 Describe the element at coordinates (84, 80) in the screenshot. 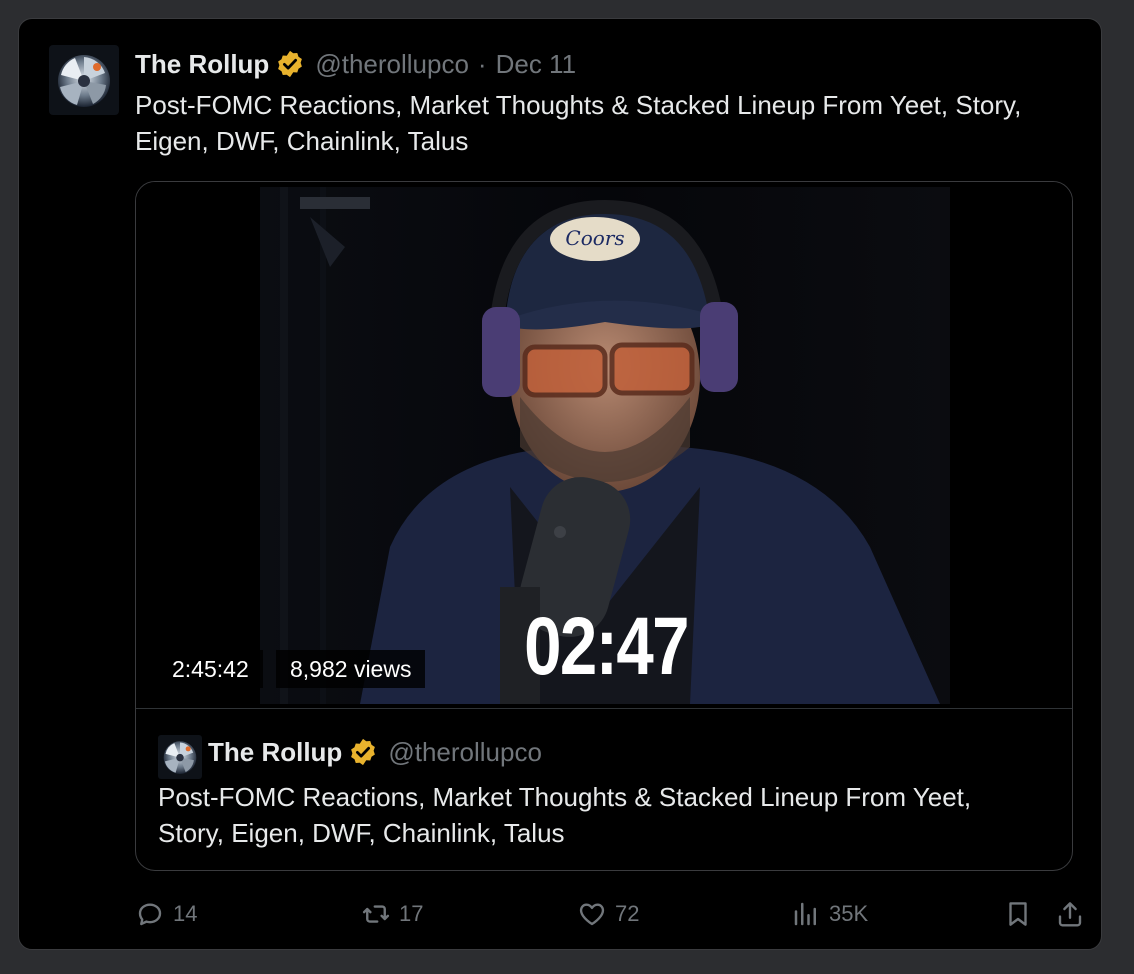

I see `author-avatar` at that location.